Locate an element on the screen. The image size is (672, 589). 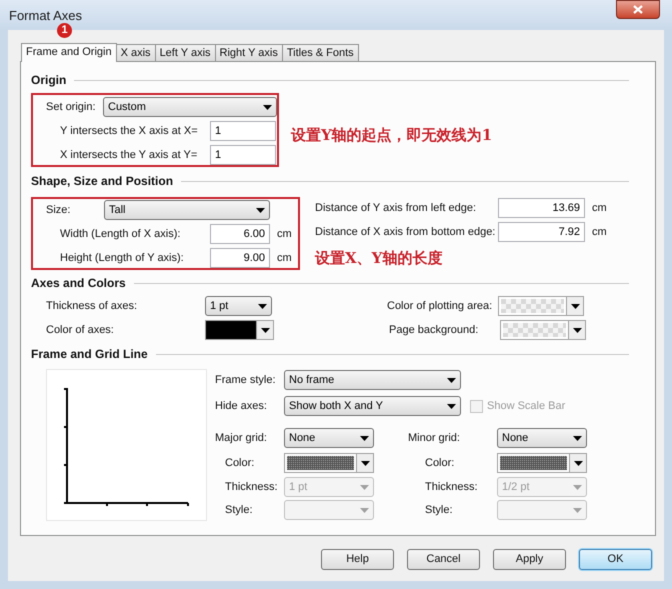
tab: Left Y axis is located at coordinates (185, 52).